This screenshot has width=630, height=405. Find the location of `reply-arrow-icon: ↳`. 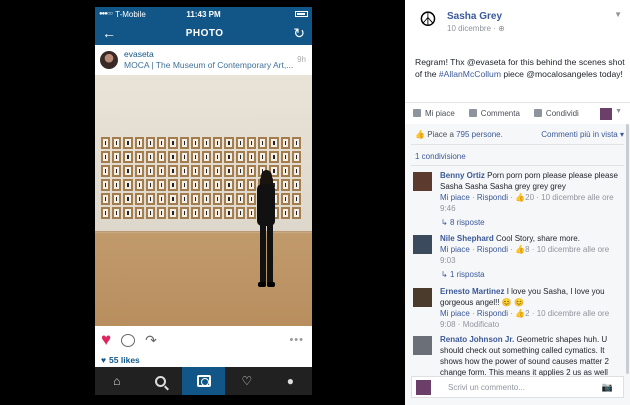

reply-arrow-icon: ↳ is located at coordinates (444, 274).